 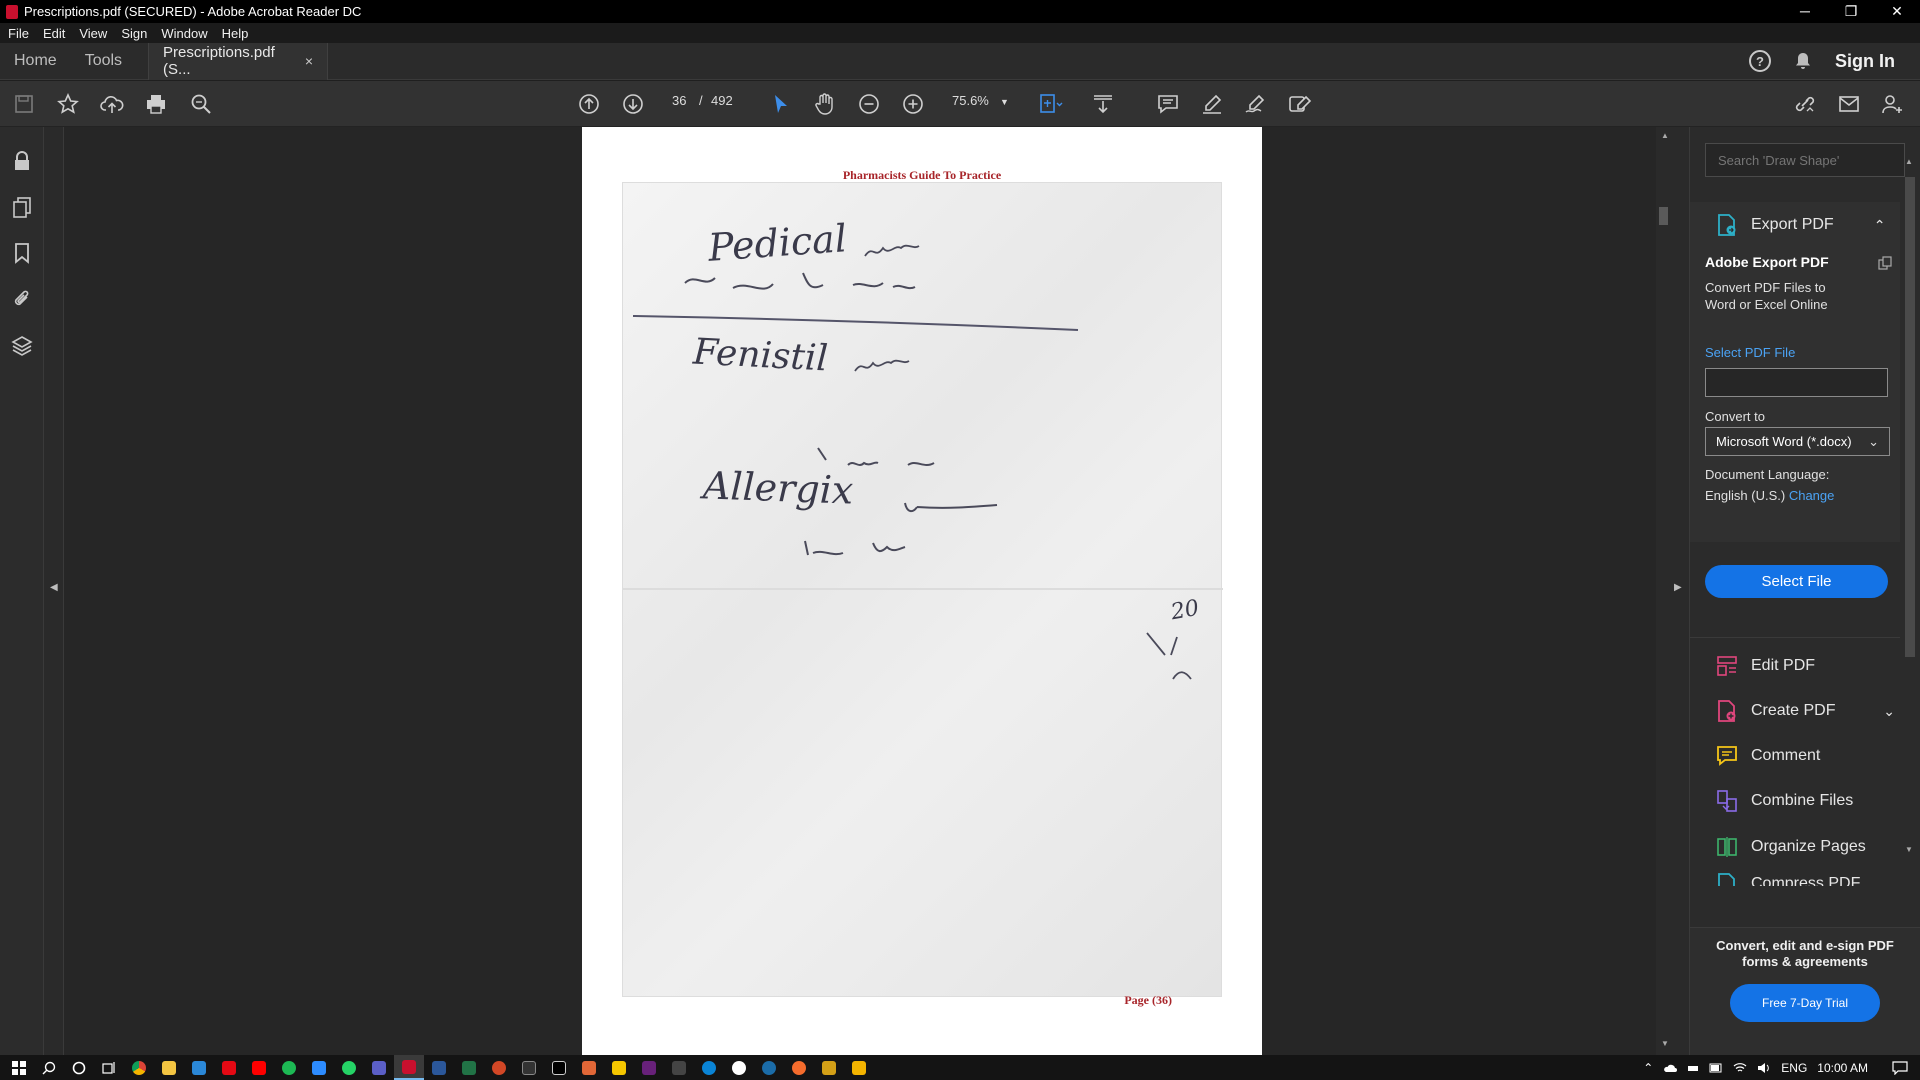 I want to click on close-tab-icon: ×, so click(x=309, y=61).